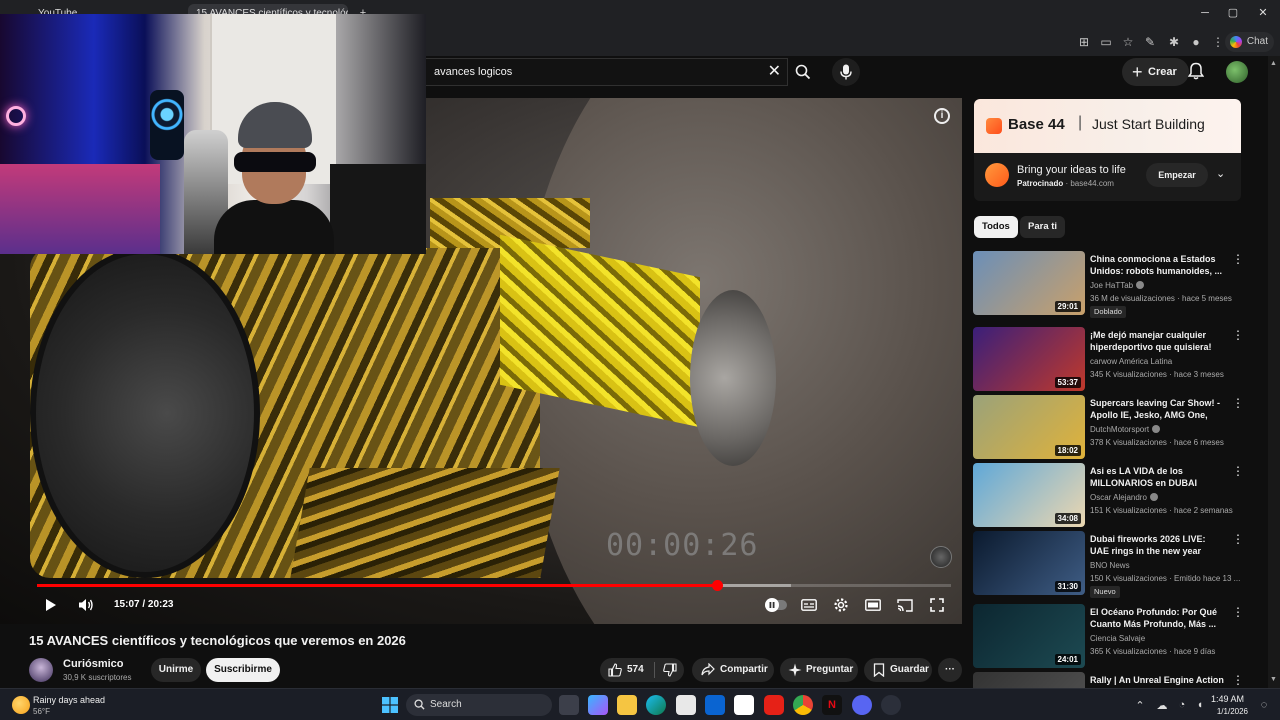 The image size is (1280, 720). Describe the element at coordinates (1155, 72) in the screenshot. I see `create-button: + Crear` at that location.